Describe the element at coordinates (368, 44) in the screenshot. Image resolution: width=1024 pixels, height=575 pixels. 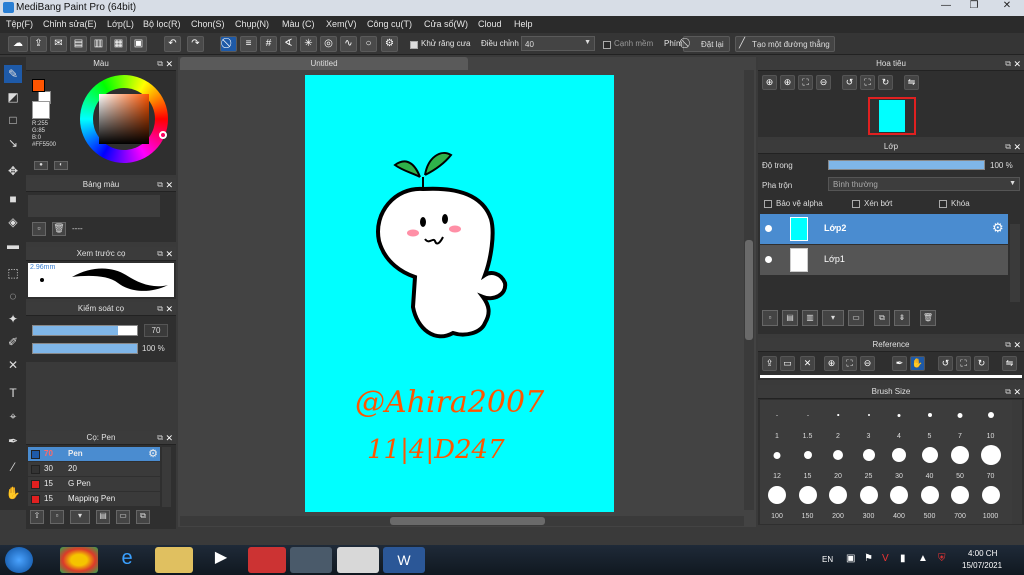
I see `snap-ellipse-icon: ○` at that location.